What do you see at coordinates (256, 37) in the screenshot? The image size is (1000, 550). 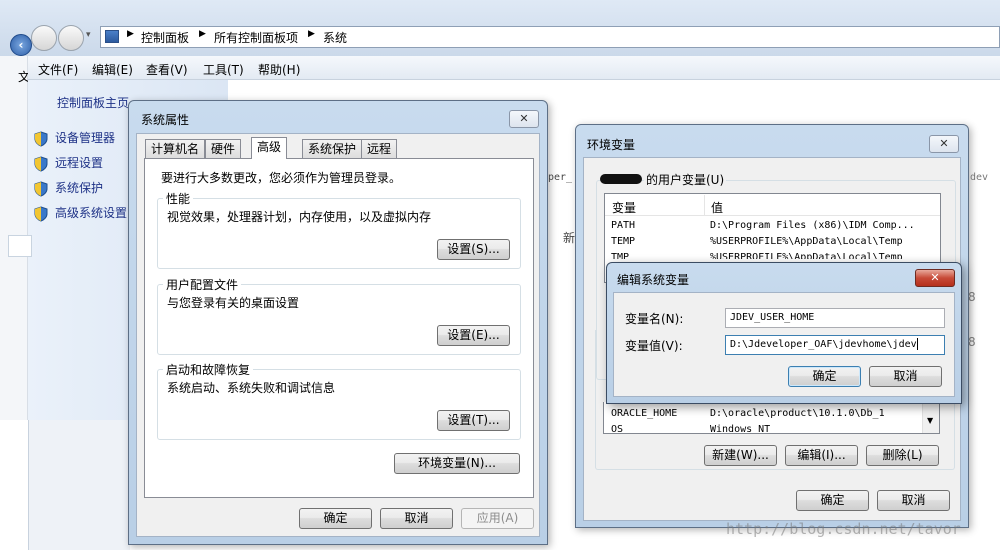 I see `breadcrumb-item: 所有控制面板项` at bounding box center [256, 37].